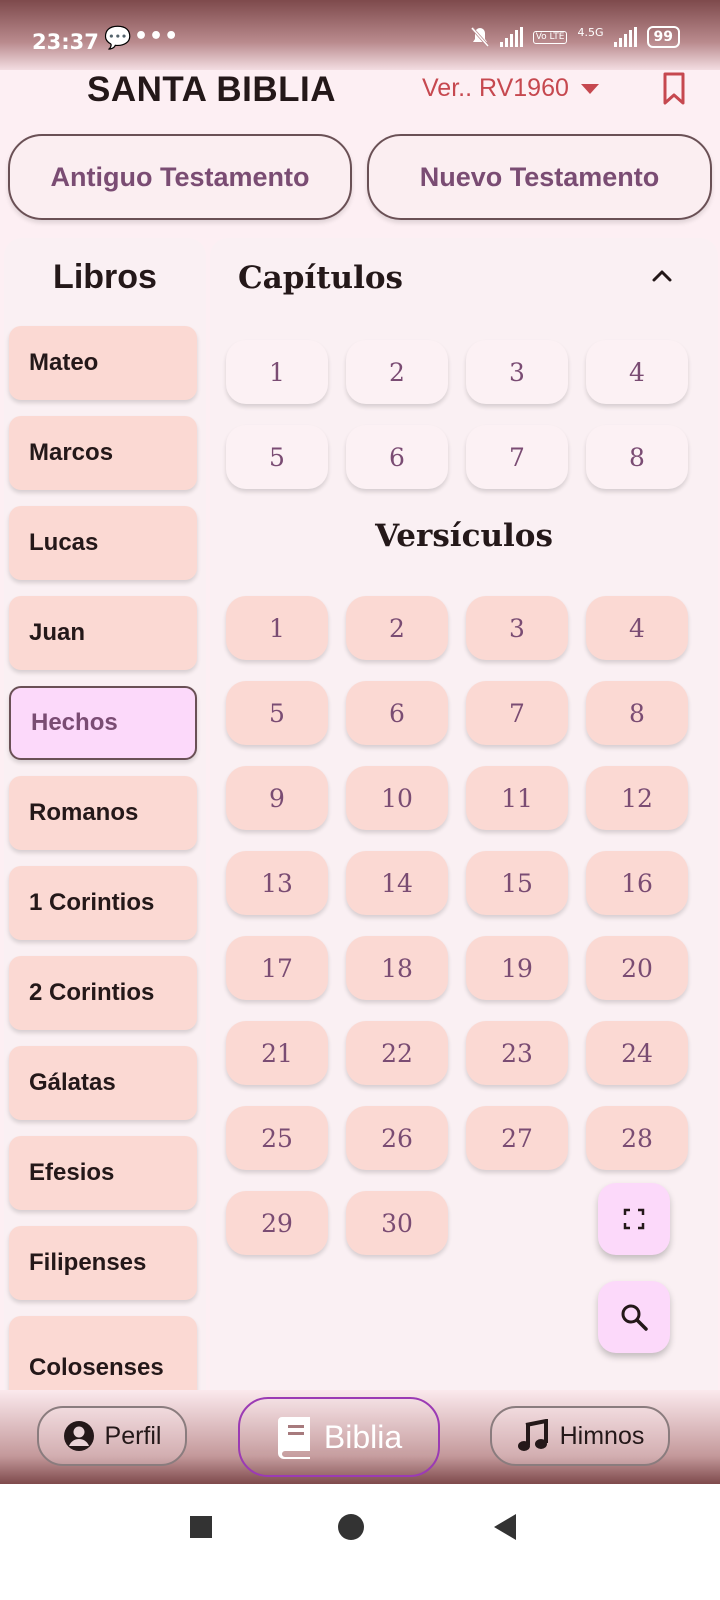 The height and width of the screenshot is (1600, 720). What do you see at coordinates (517, 628) in the screenshot?
I see `verse-button: 3` at bounding box center [517, 628].